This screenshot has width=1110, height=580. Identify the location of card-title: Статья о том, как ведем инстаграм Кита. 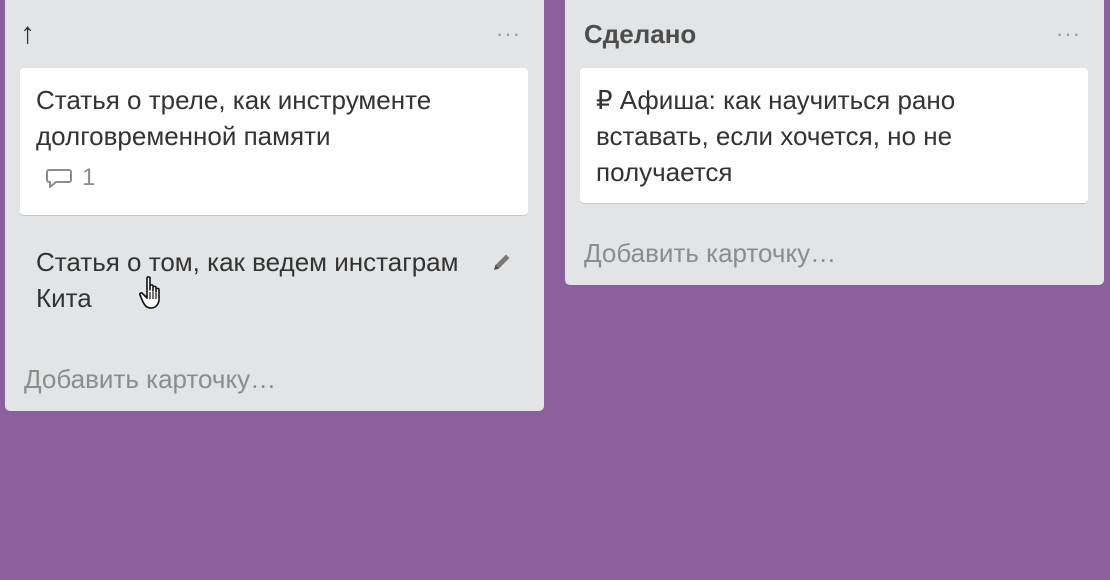
(247, 280).